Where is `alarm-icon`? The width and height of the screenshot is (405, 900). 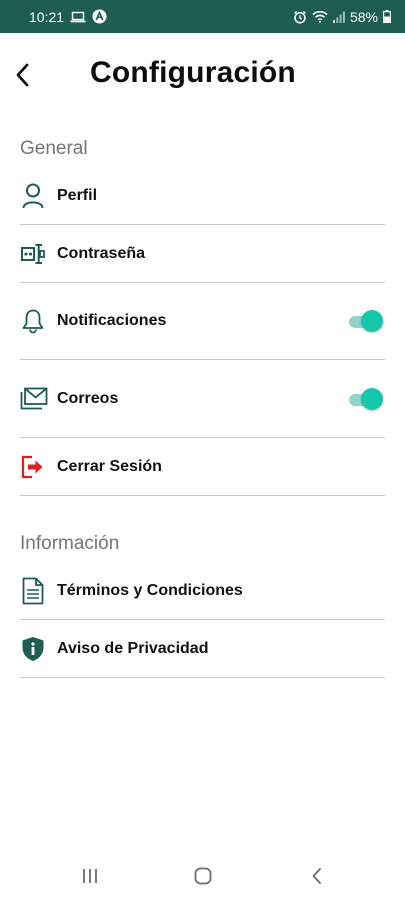
alarm-icon is located at coordinates (300, 17).